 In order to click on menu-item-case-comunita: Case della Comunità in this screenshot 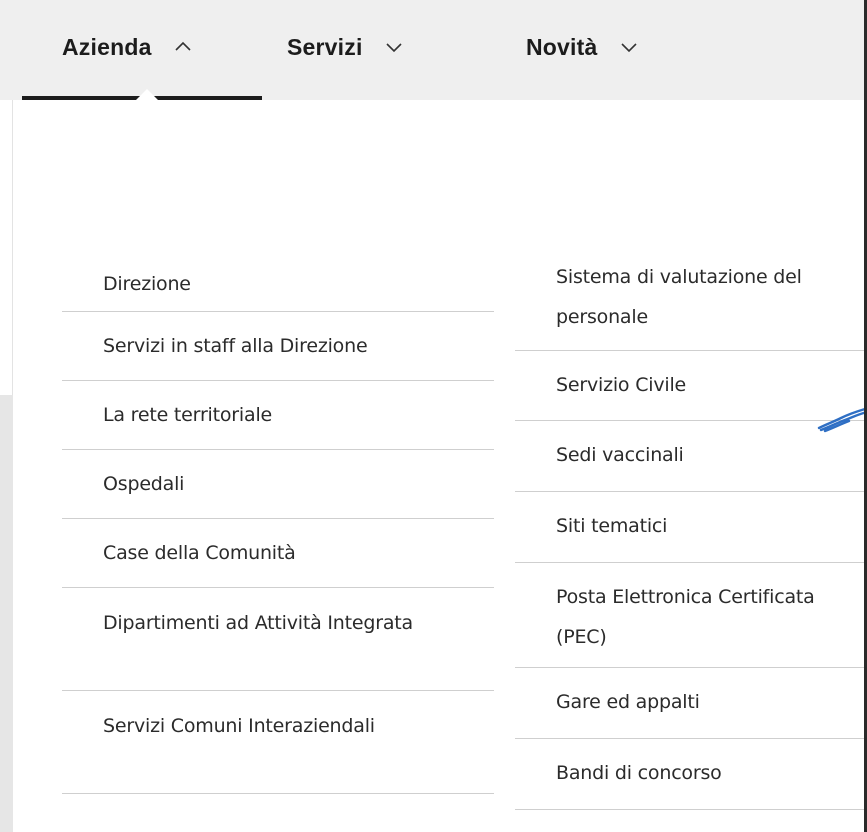, I will do `click(278, 553)`.